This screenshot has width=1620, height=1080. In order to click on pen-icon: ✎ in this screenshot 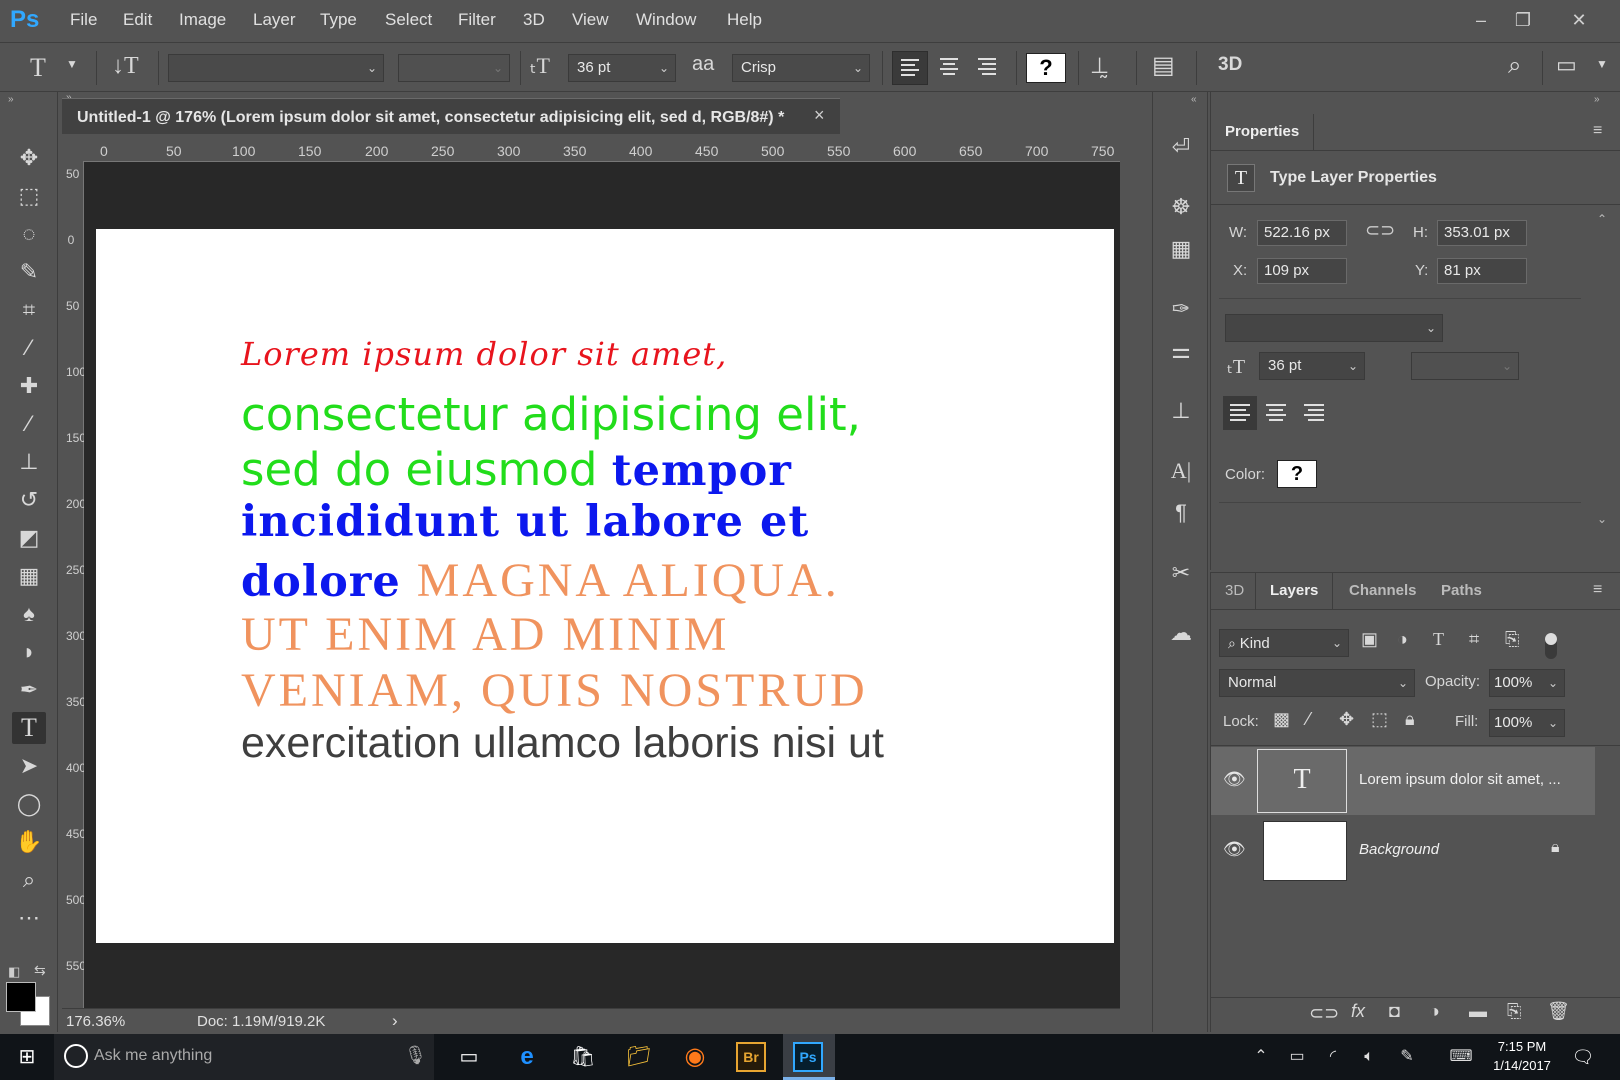, I will do `click(1407, 1057)`.